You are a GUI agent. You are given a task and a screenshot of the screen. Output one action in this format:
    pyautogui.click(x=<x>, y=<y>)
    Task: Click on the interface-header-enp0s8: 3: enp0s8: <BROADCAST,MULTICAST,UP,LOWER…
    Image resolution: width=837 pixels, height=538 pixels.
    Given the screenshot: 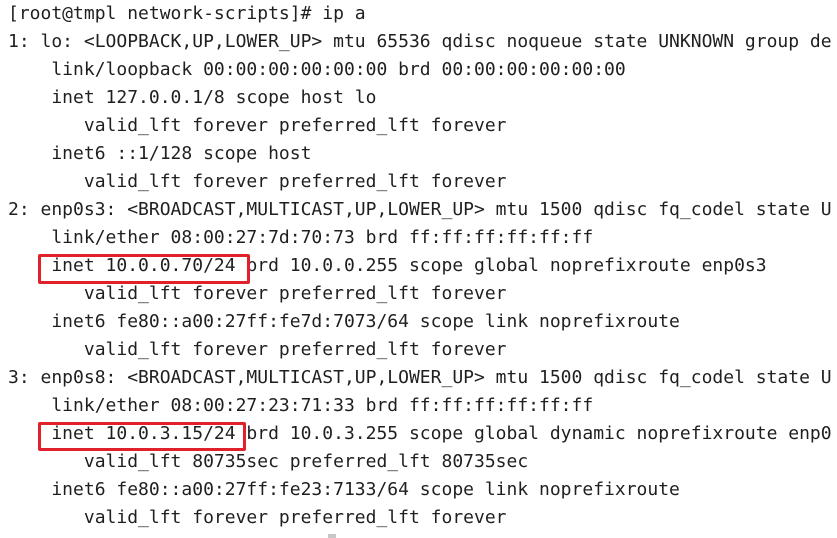 What is the action you would take?
    pyautogui.click(x=420, y=377)
    